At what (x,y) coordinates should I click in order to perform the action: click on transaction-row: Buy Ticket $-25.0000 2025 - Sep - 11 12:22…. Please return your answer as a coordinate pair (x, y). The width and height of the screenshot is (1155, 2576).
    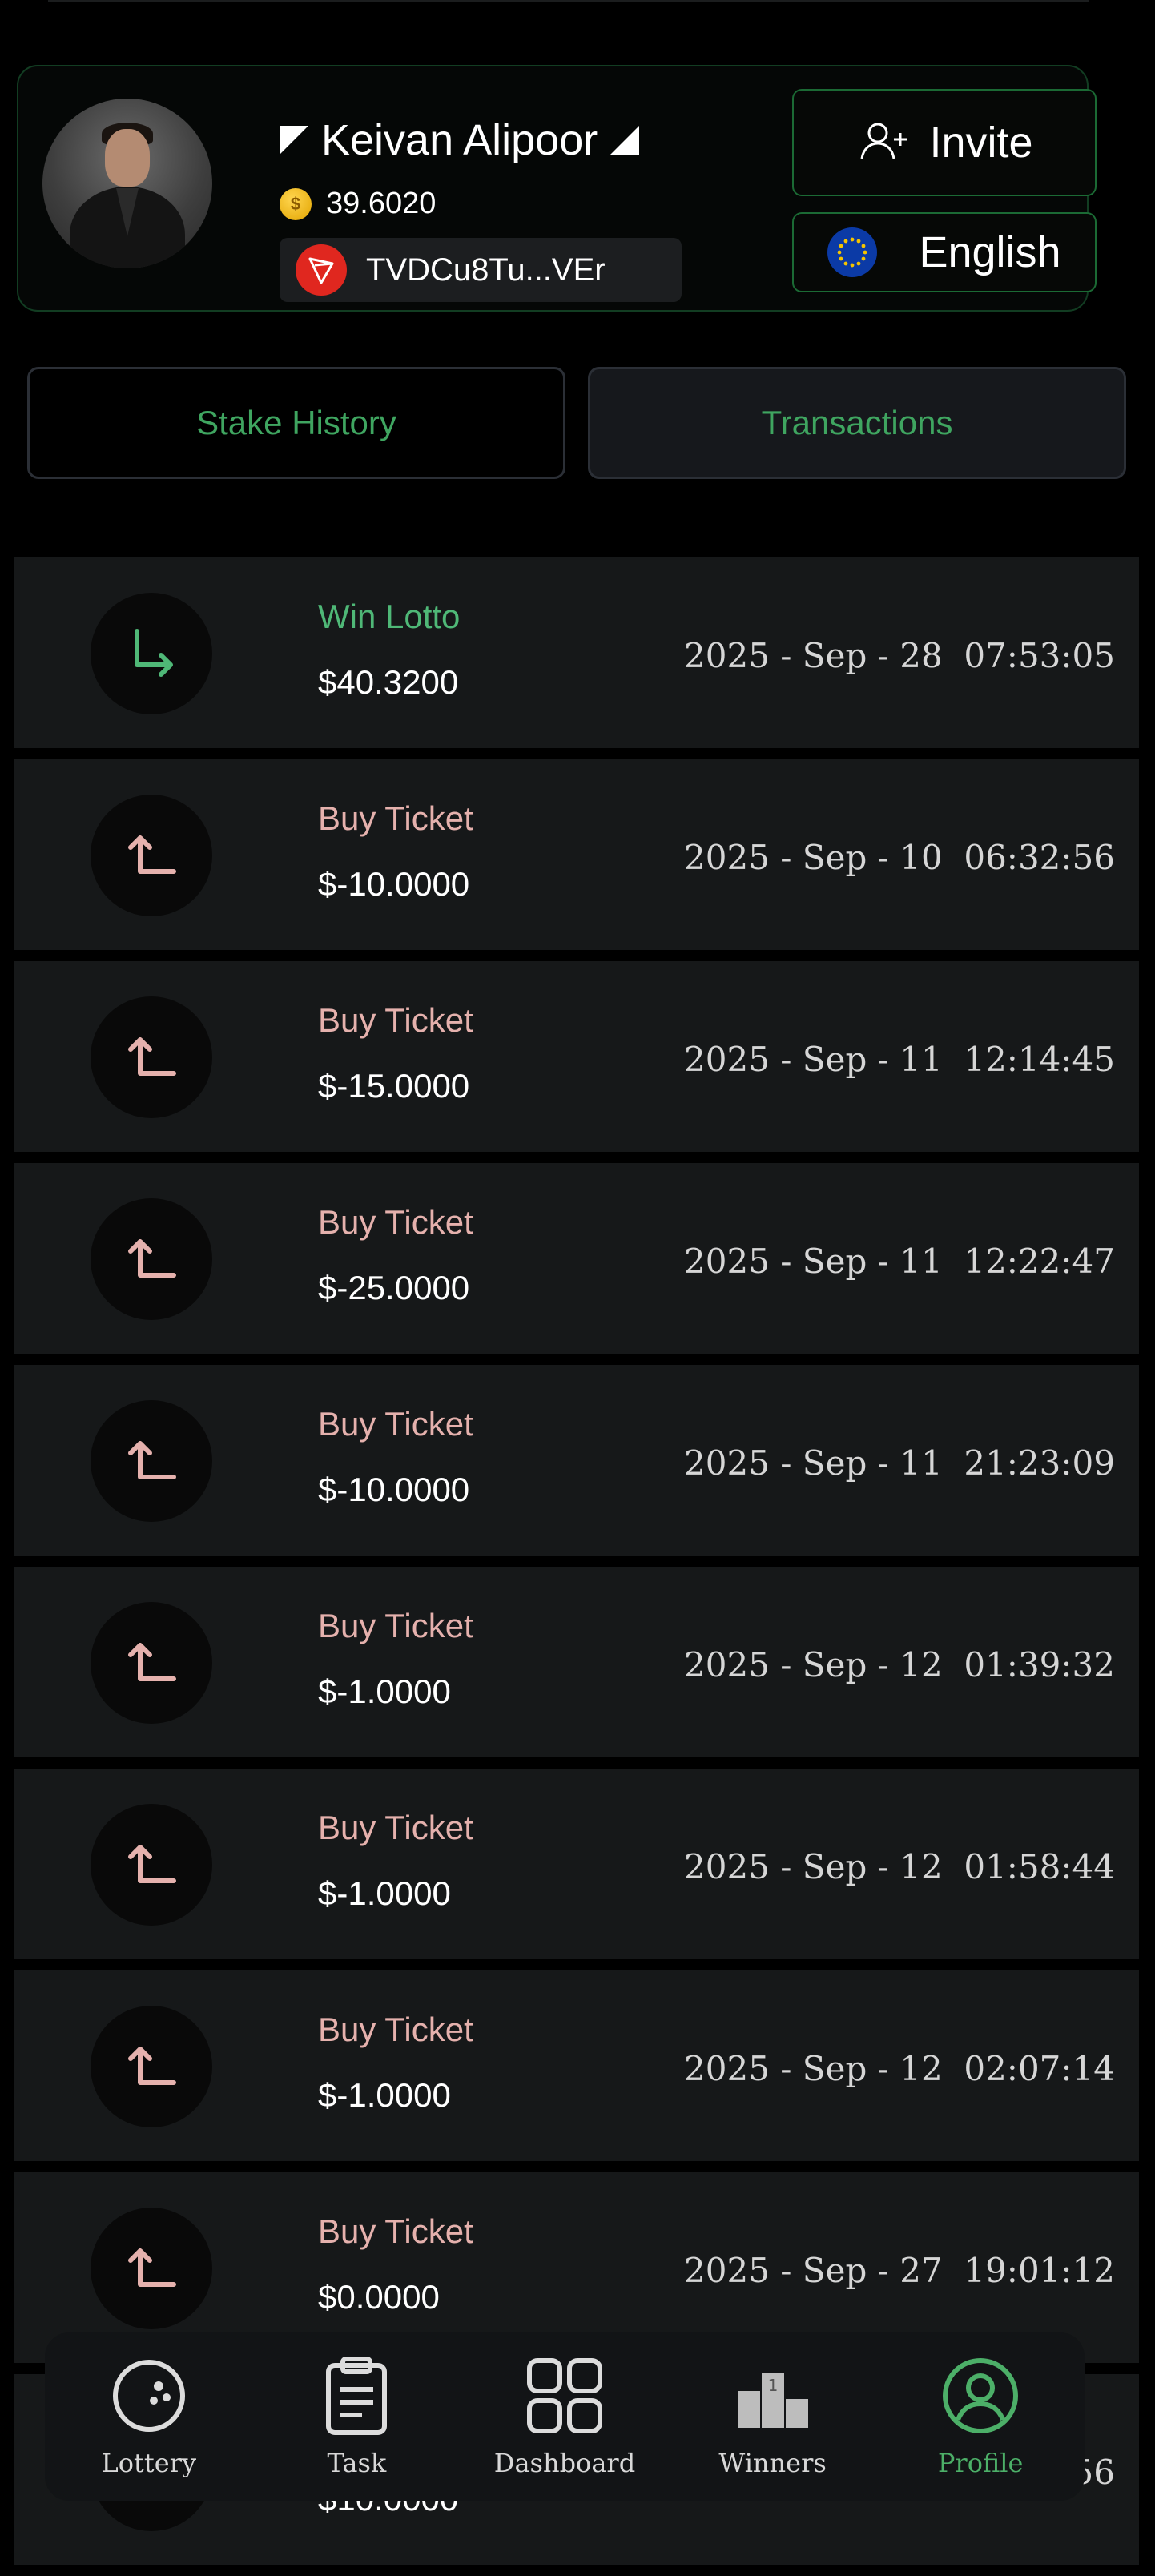
    Looking at the image, I should click on (576, 1259).